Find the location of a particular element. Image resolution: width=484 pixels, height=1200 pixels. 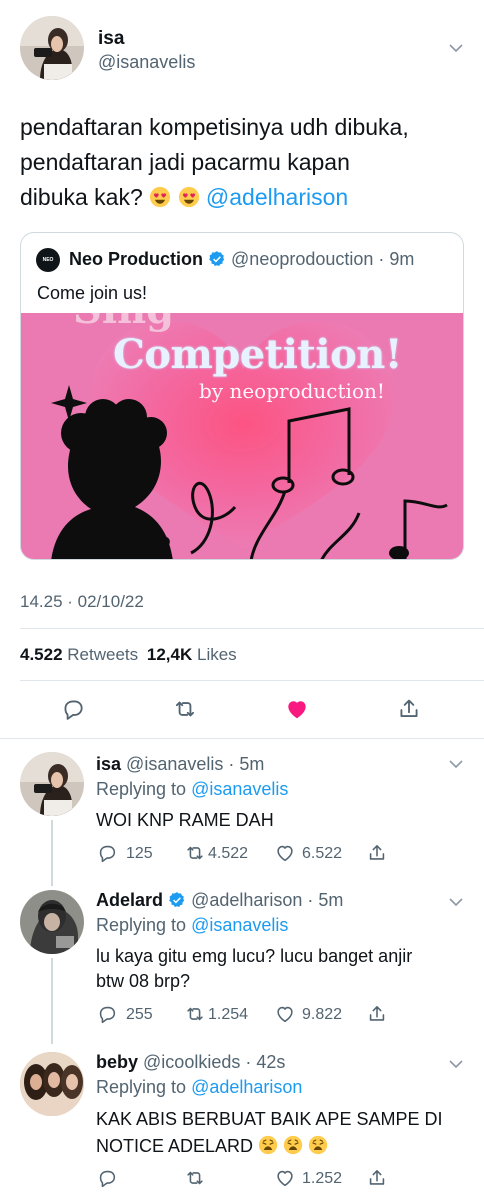

reply-header: Adelard @adelharison · 5m is located at coordinates (219, 900).